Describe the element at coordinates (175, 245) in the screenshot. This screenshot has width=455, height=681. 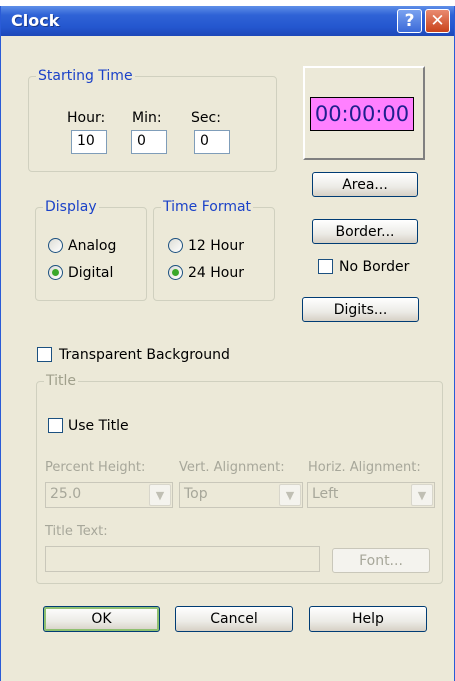
I see `12-hour-radio` at that location.